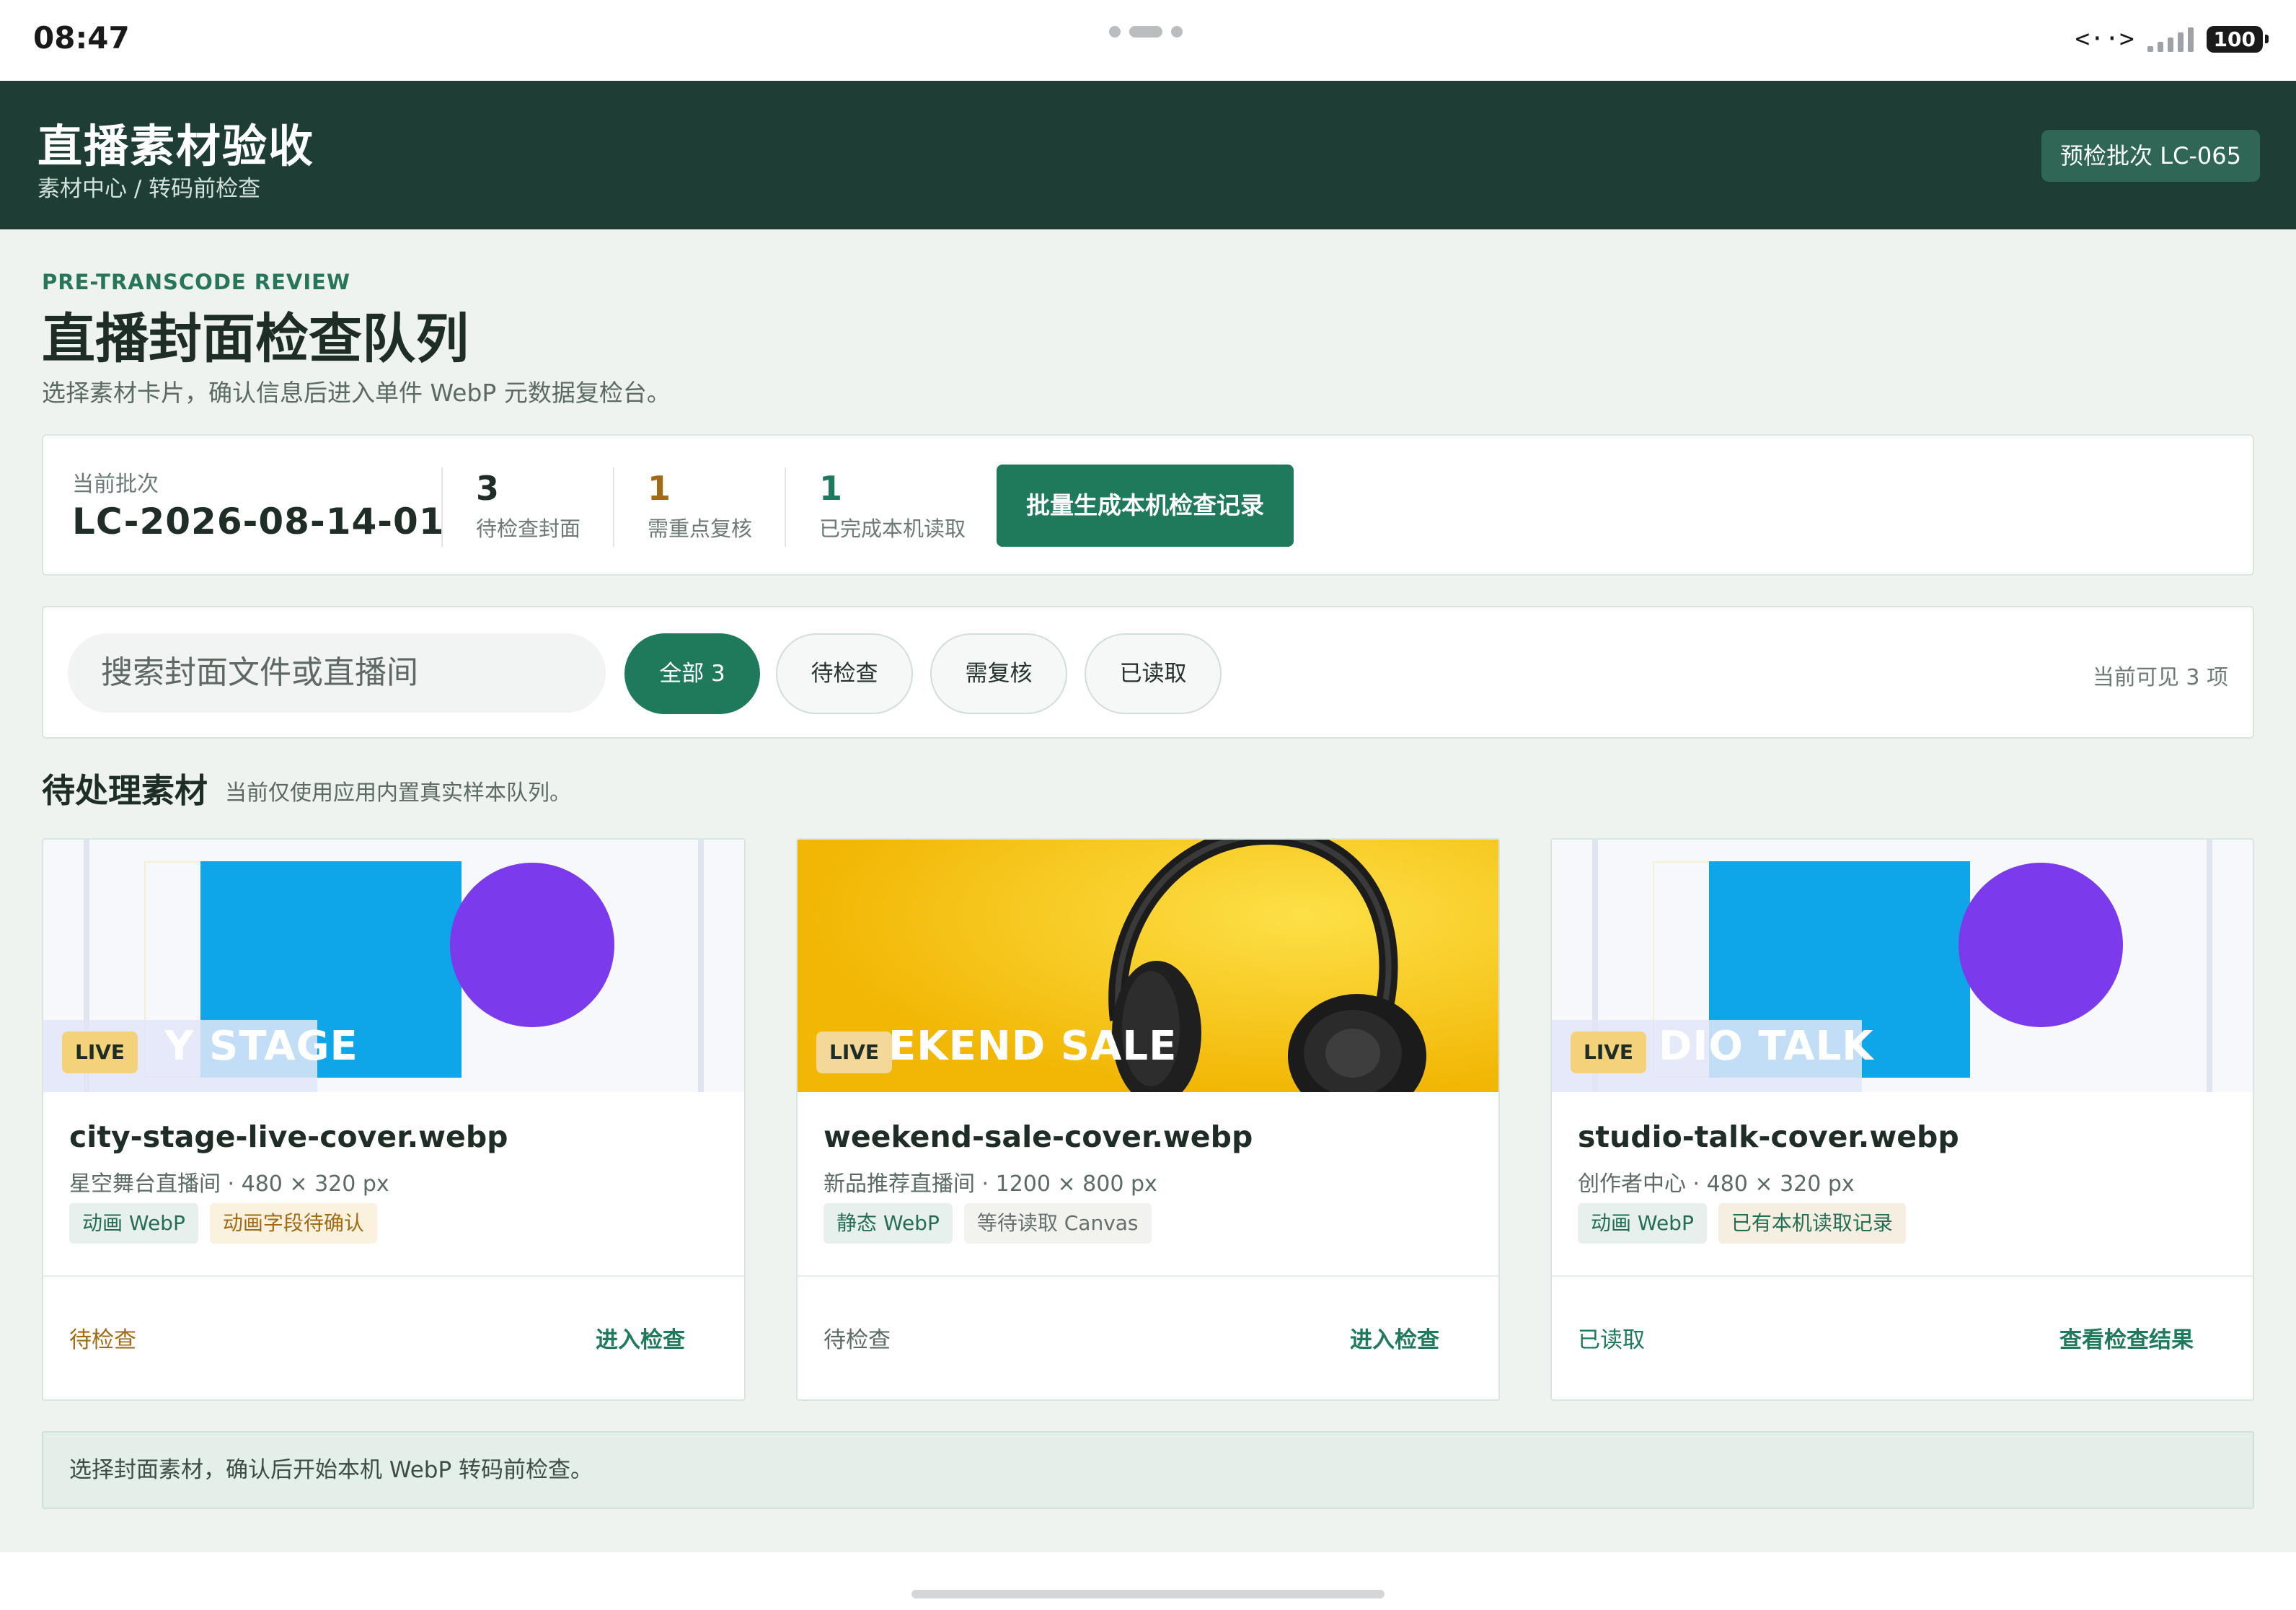 The height and width of the screenshot is (1610, 2296). I want to click on filter-chip-review: 需复核, so click(998, 673).